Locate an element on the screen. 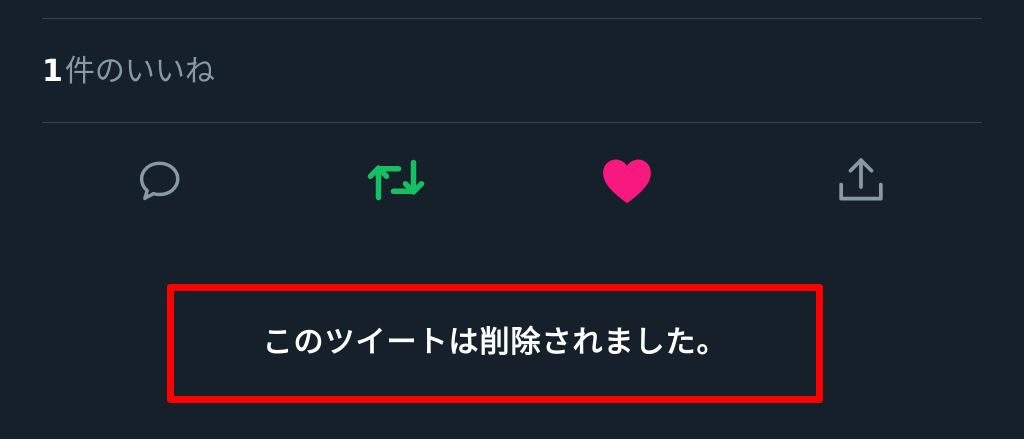  like-button is located at coordinates (627, 180).